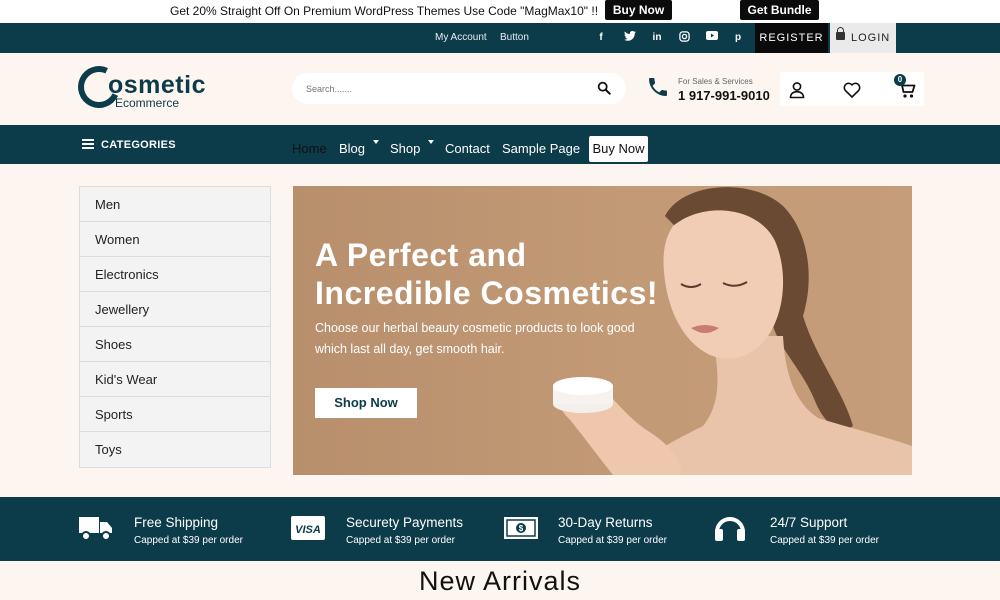 The width and height of the screenshot is (1000, 600). What do you see at coordinates (487, 293) in the screenshot?
I see `hero-title-line2: Incredible Cosmetics!` at bounding box center [487, 293].